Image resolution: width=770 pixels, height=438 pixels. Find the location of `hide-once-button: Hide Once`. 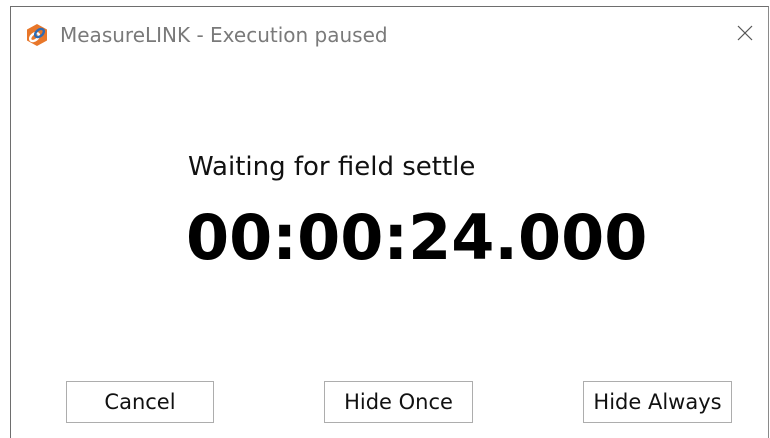

hide-once-button: Hide Once is located at coordinates (398, 402).